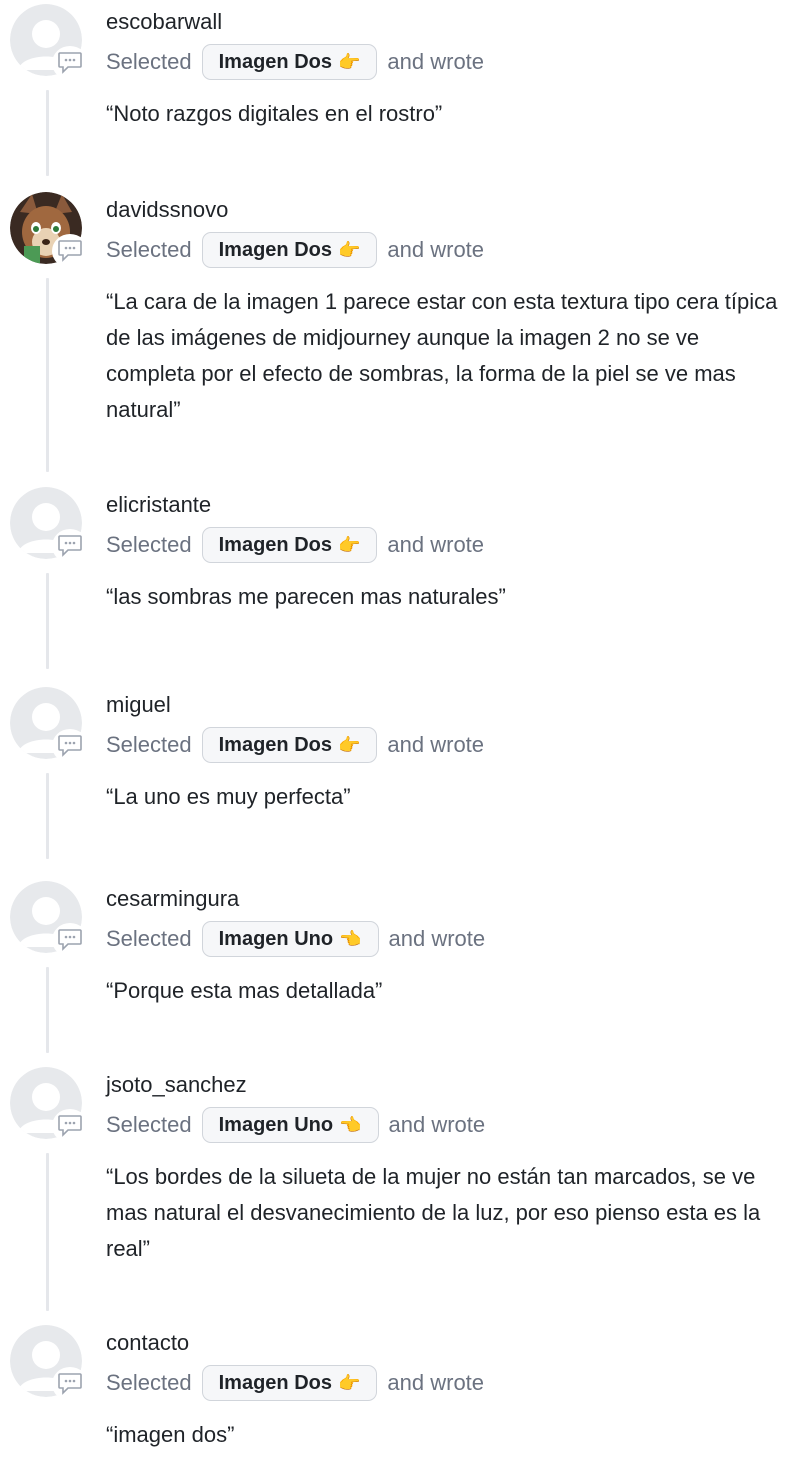  What do you see at coordinates (244, 990) in the screenshot?
I see `comment-text: “Porque esta mas detallada”` at bounding box center [244, 990].